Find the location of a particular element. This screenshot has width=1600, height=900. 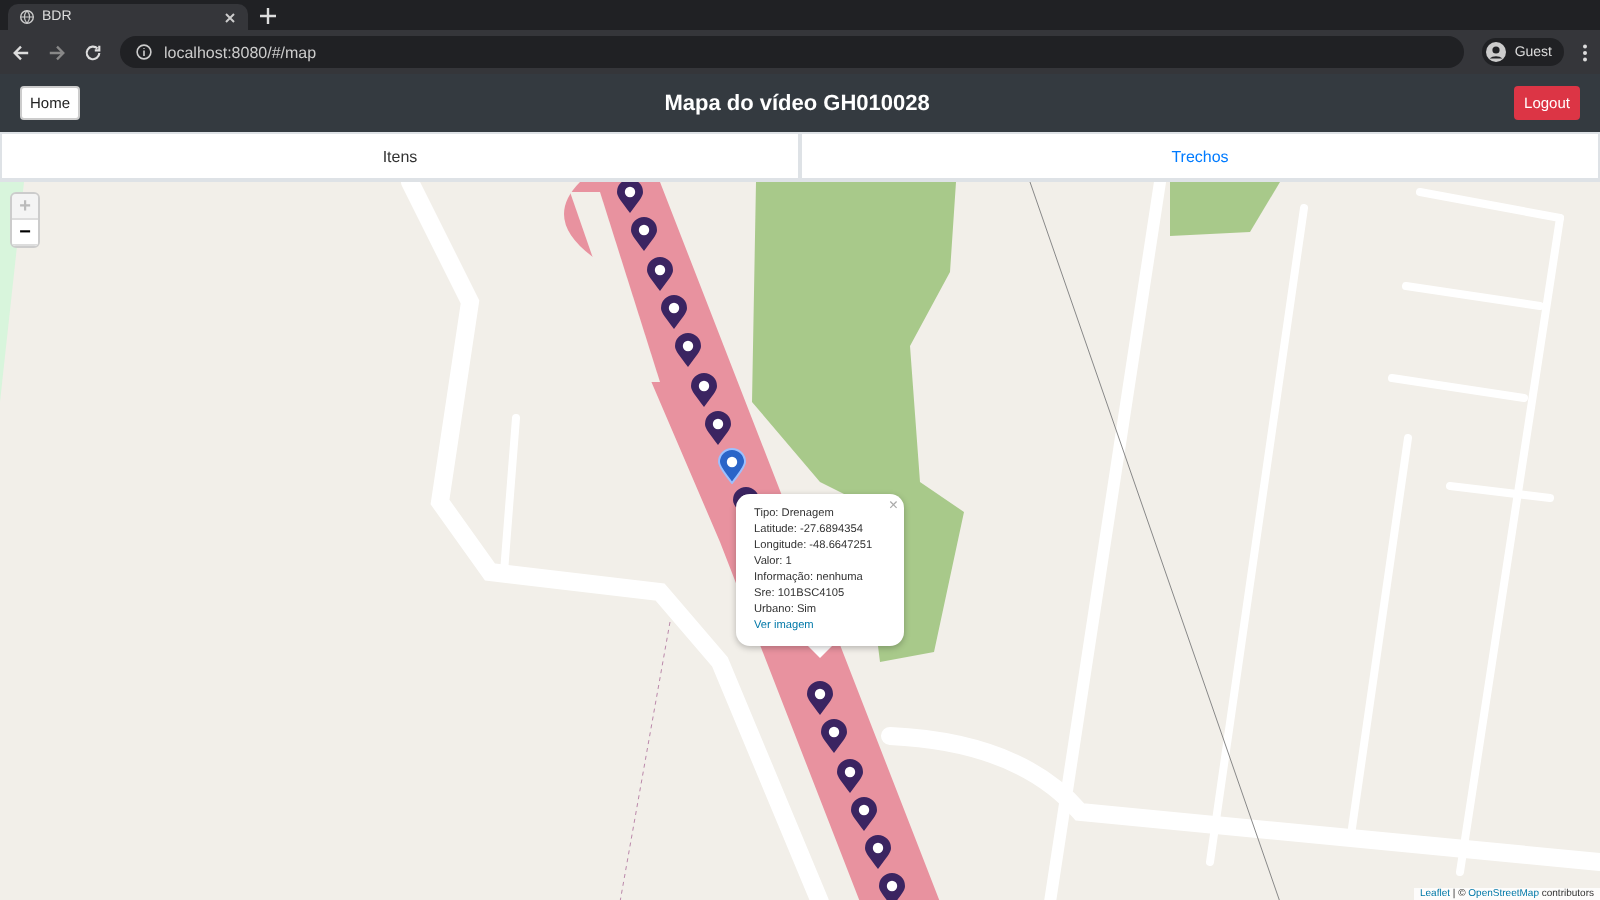

info-icon is located at coordinates (144, 52).